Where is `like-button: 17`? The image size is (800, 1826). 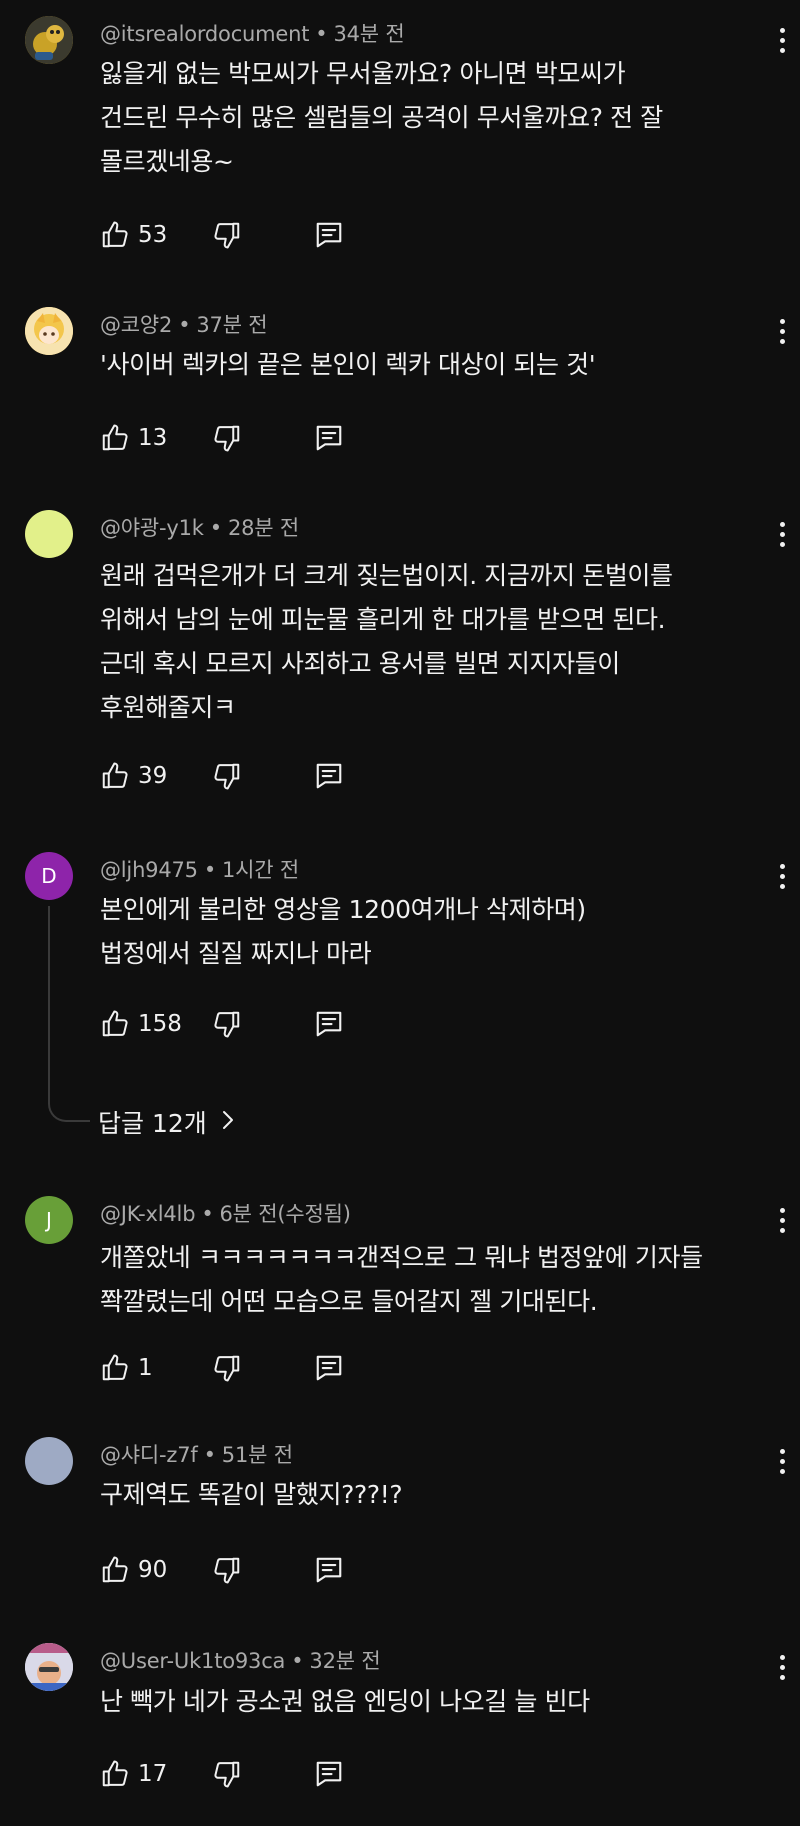 like-button: 17 is located at coordinates (133, 1774).